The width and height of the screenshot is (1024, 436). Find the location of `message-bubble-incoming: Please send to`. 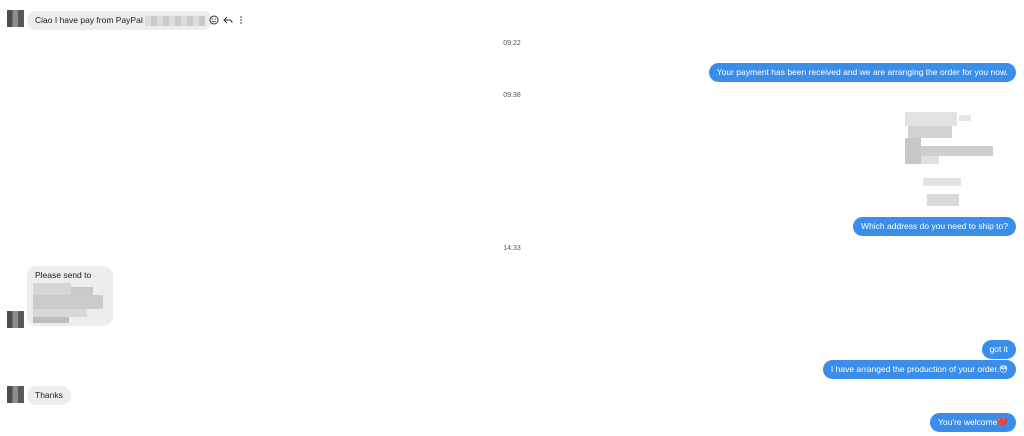

message-bubble-incoming: Please send to is located at coordinates (70, 296).